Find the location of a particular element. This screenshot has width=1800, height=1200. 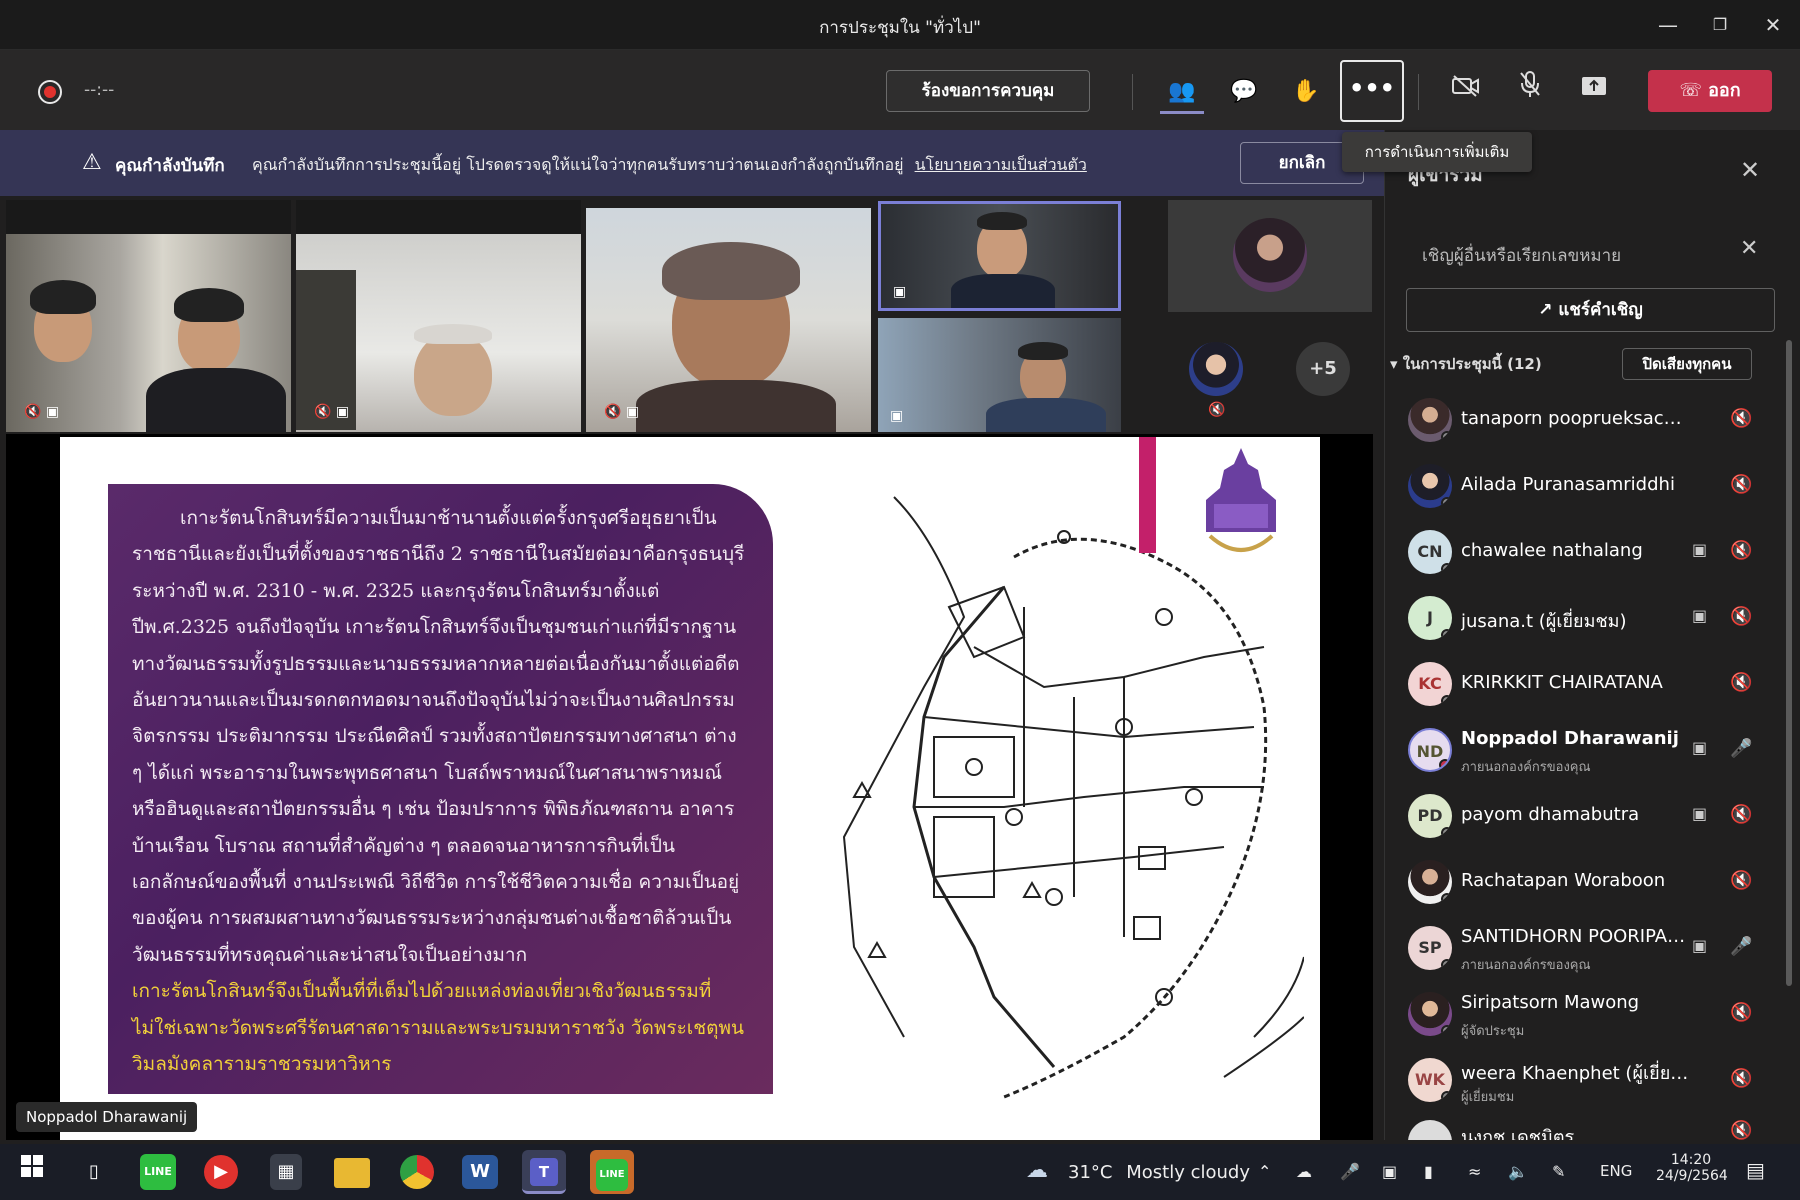

participant-name: นงกช เดชมิตร is located at coordinates (1518, 1133).